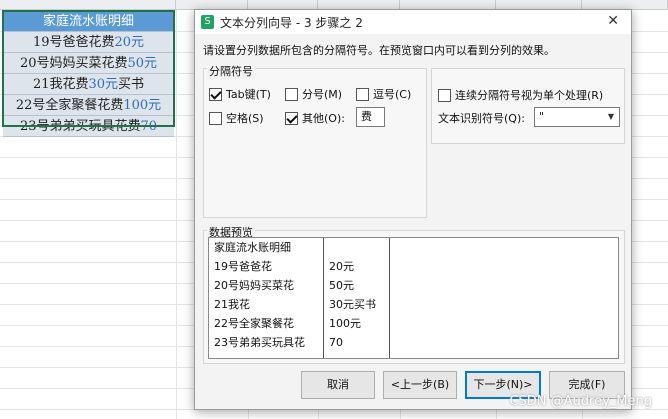 This screenshot has height=419, width=668. I want to click on semicolon-label: 分号(M), so click(322, 94).